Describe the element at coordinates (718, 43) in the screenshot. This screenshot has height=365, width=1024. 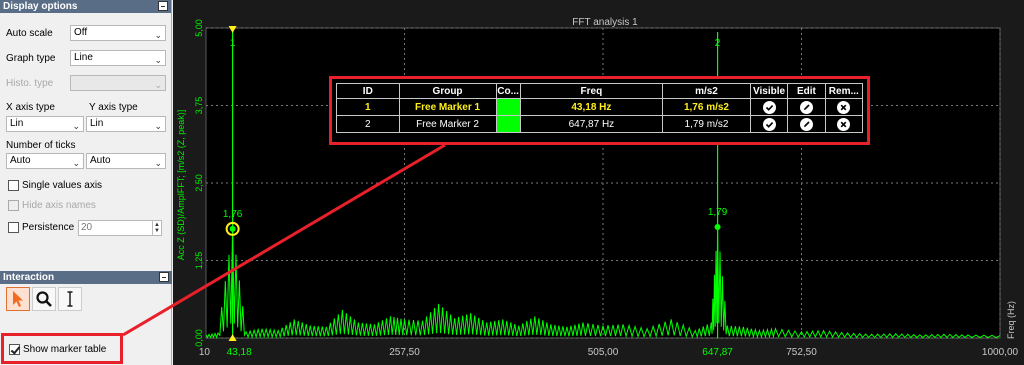
I see `marker-id-label: 2` at that location.